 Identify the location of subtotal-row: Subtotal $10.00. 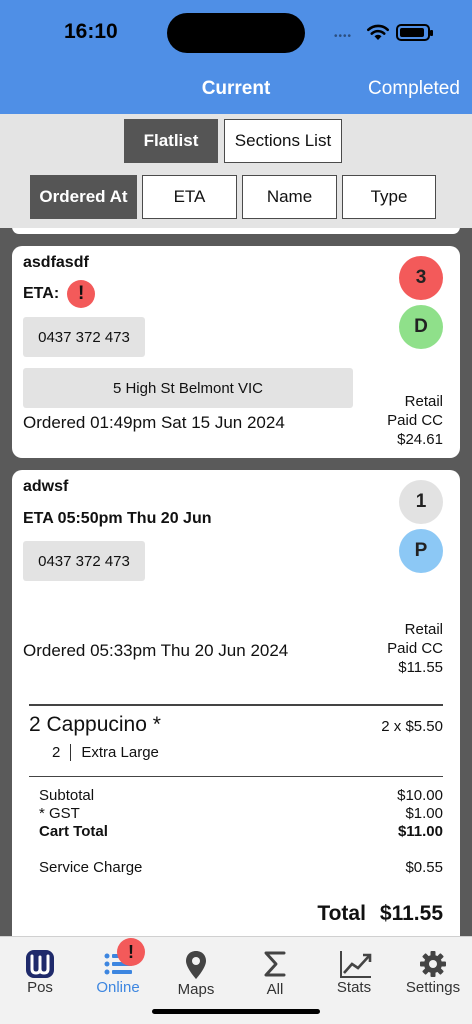
(241, 796).